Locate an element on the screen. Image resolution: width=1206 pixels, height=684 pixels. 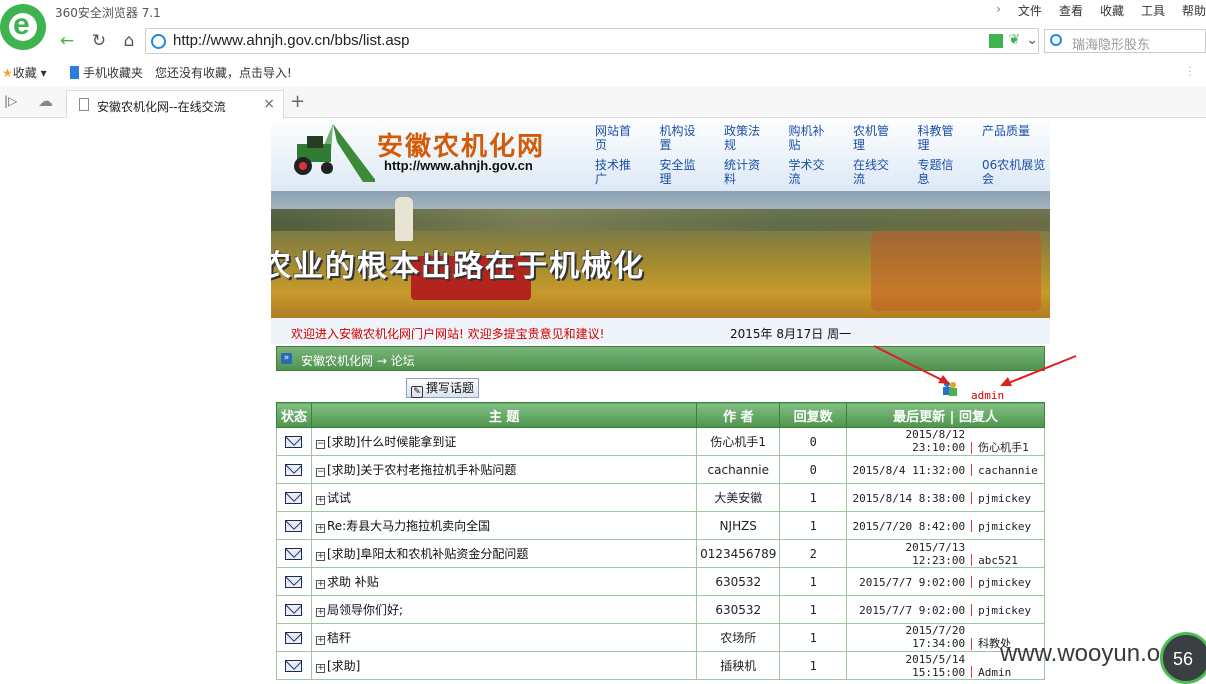
last-reply-user: abc521 is located at coordinates (998, 560).